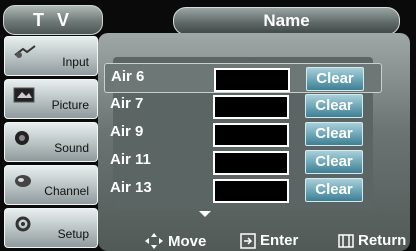 This screenshot has width=416, height=251. I want to click on menu-title: T V, so click(53, 20).